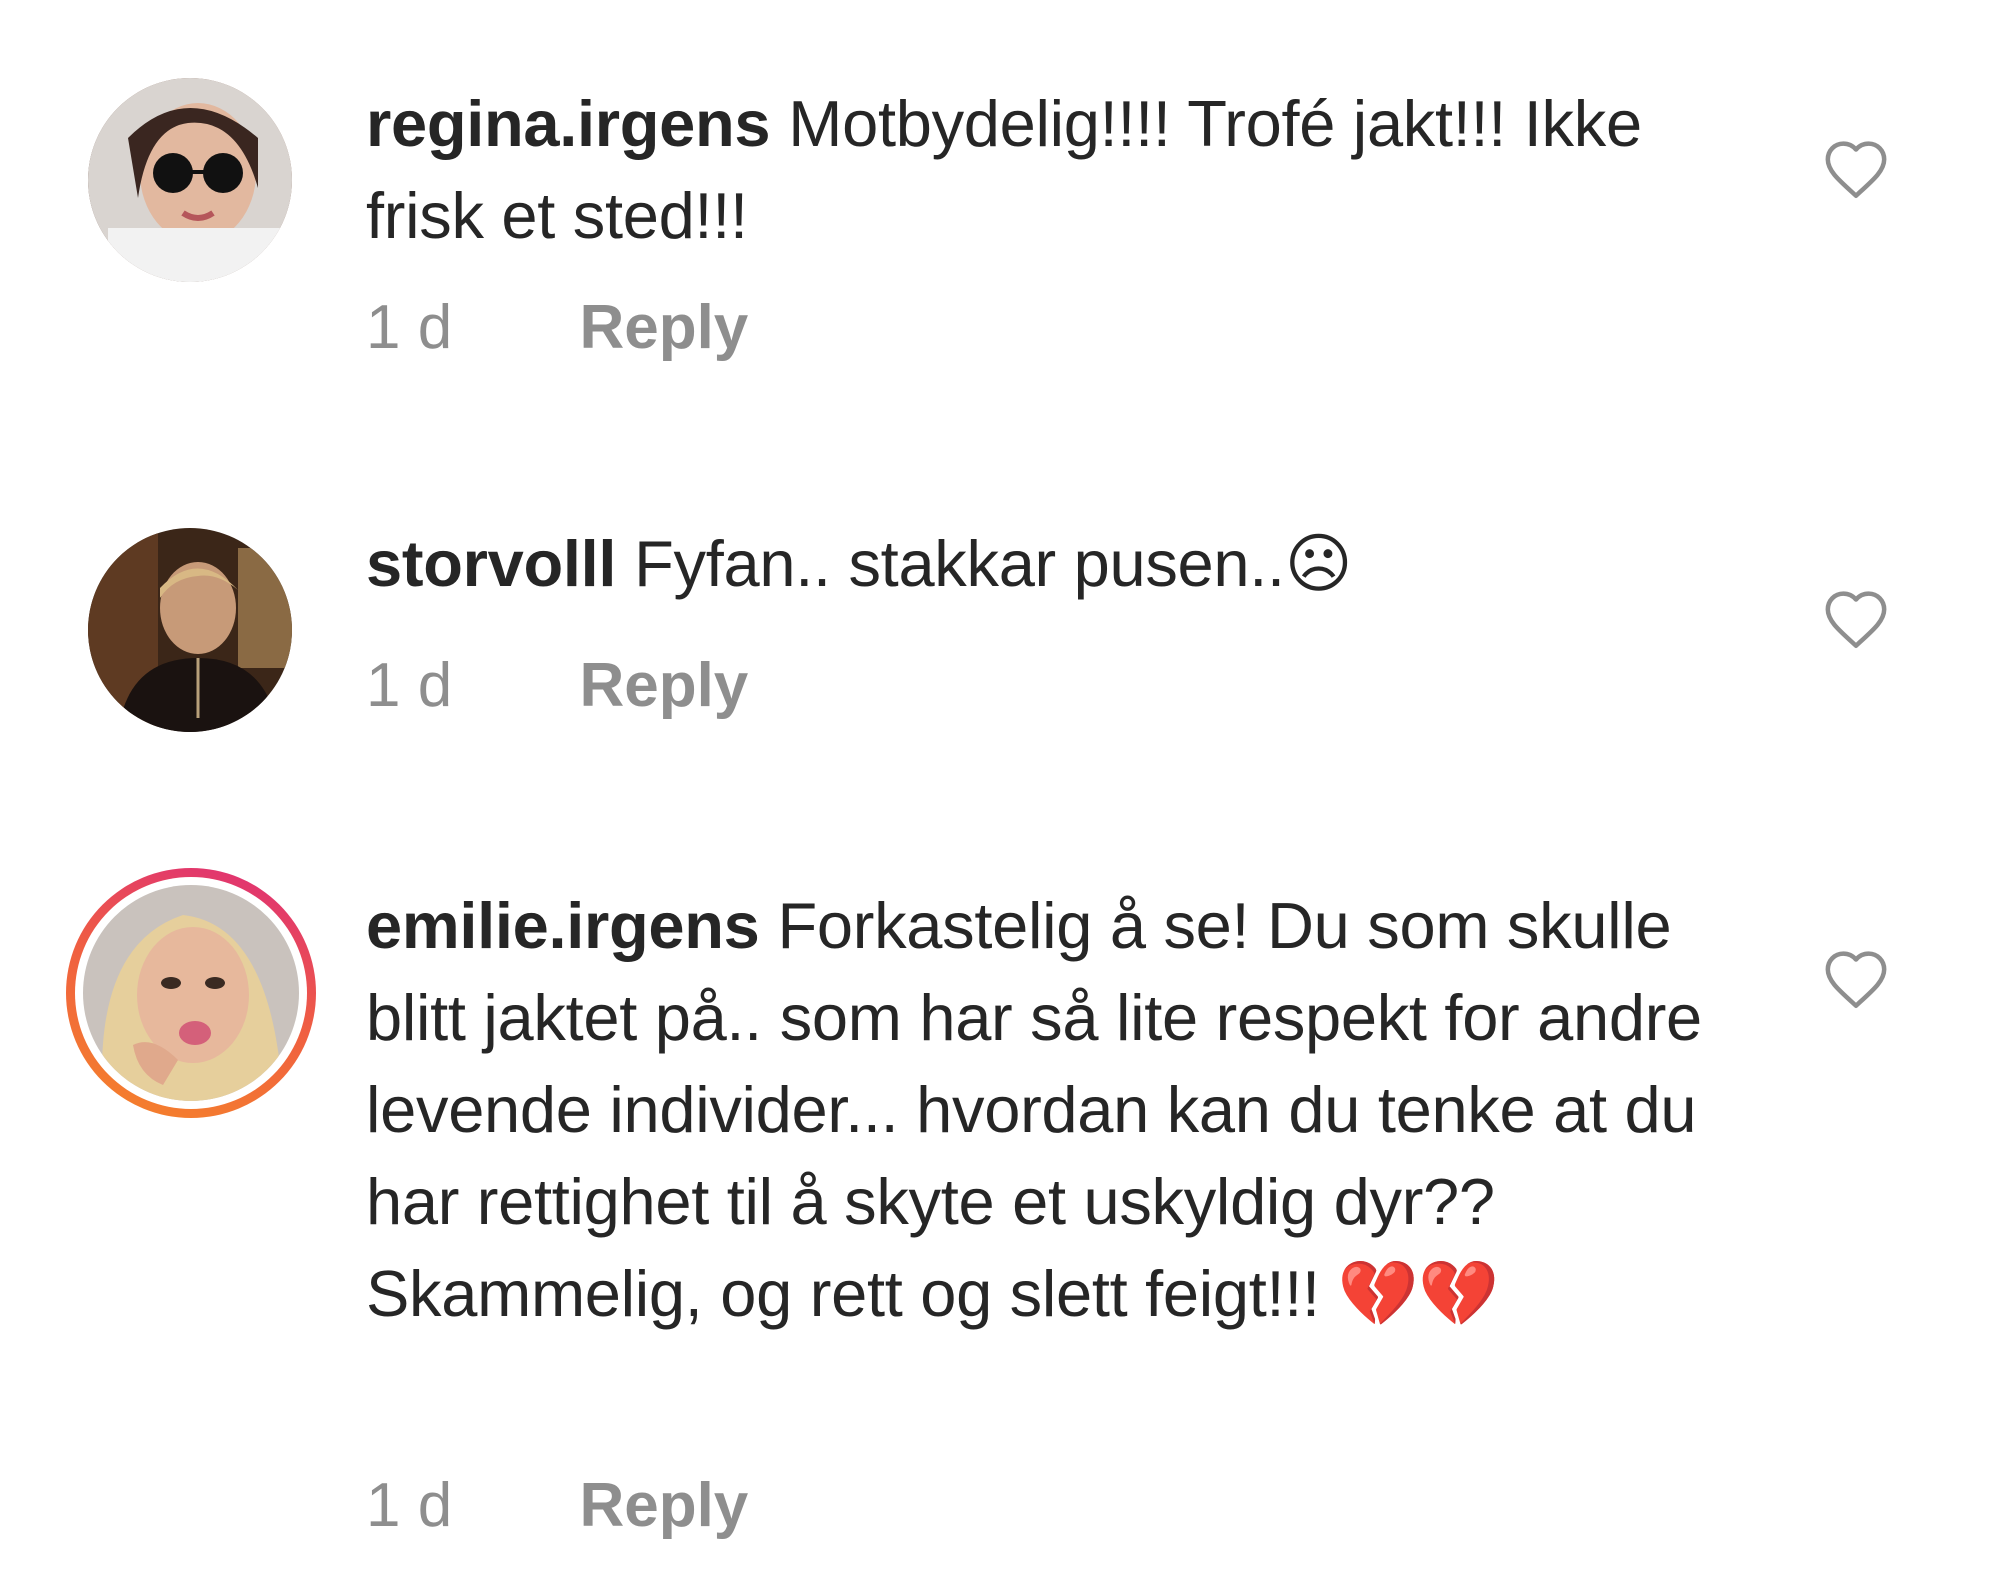 The image size is (2000, 1581). Describe the element at coordinates (993, 563) in the screenshot. I see `comment-body: Fyfan.. stakkar pusen..☹` at that location.